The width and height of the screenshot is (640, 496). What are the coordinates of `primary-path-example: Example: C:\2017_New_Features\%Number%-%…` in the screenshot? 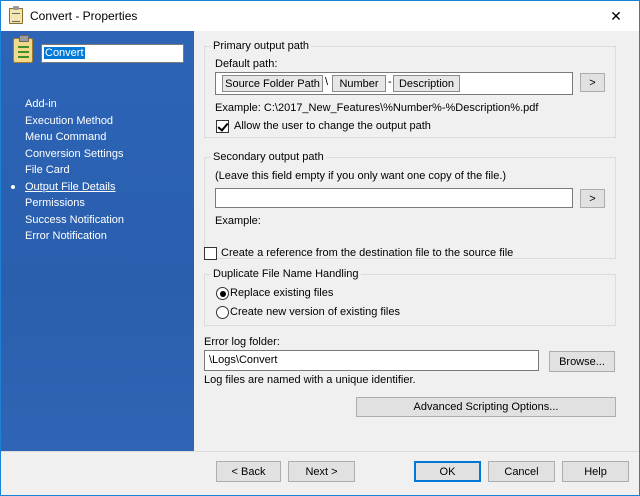 It's located at (377, 108).